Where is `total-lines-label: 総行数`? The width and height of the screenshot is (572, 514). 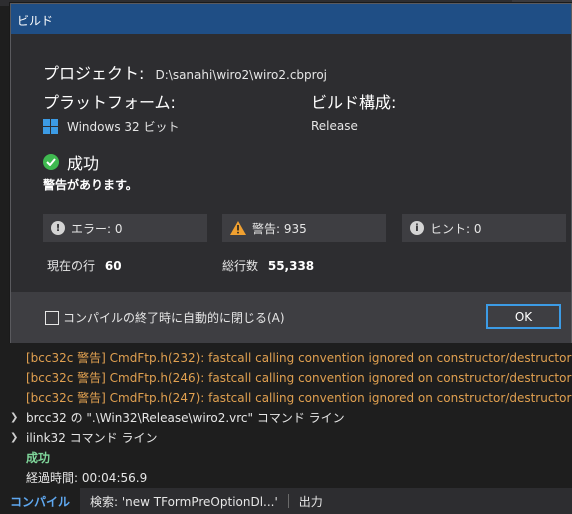
total-lines-label: 総行数 is located at coordinates (240, 266).